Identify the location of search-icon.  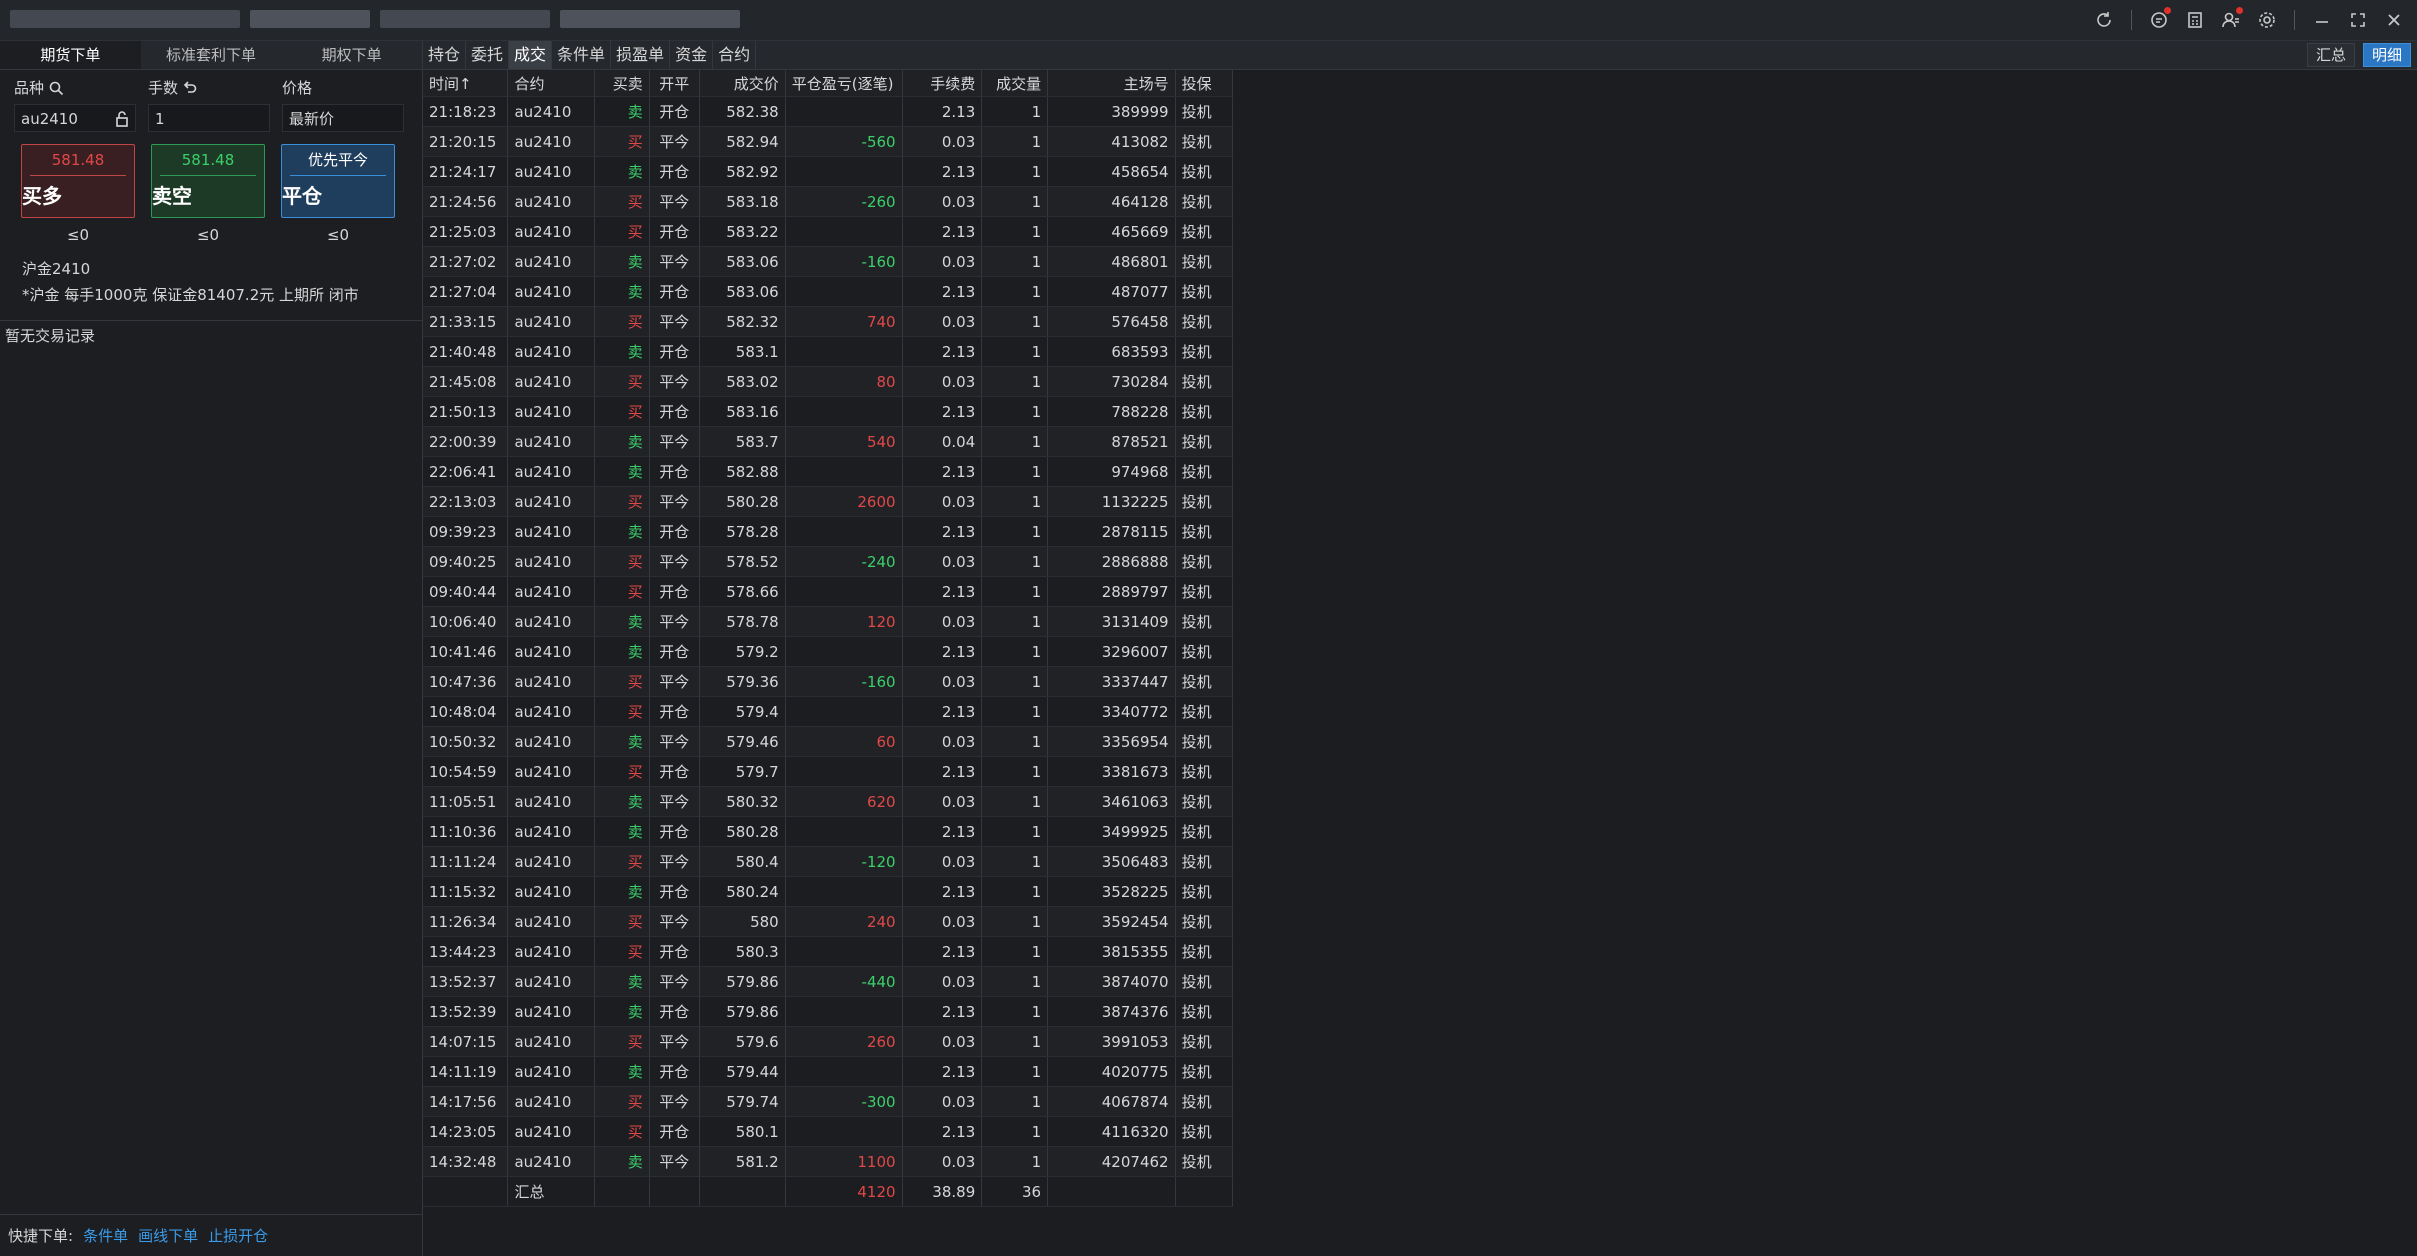
(56, 88).